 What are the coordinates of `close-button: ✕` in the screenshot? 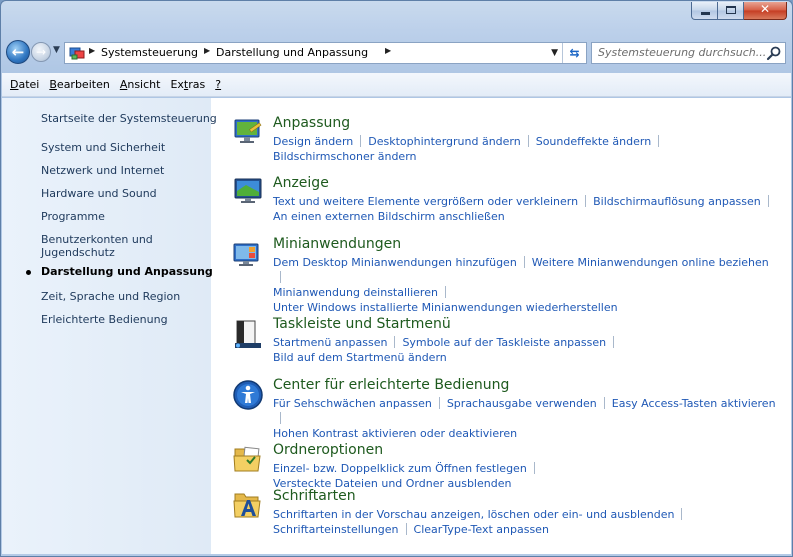 It's located at (765, 11).